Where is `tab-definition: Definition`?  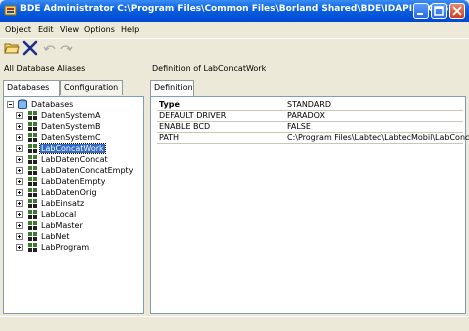 tab-definition: Definition is located at coordinates (172, 88).